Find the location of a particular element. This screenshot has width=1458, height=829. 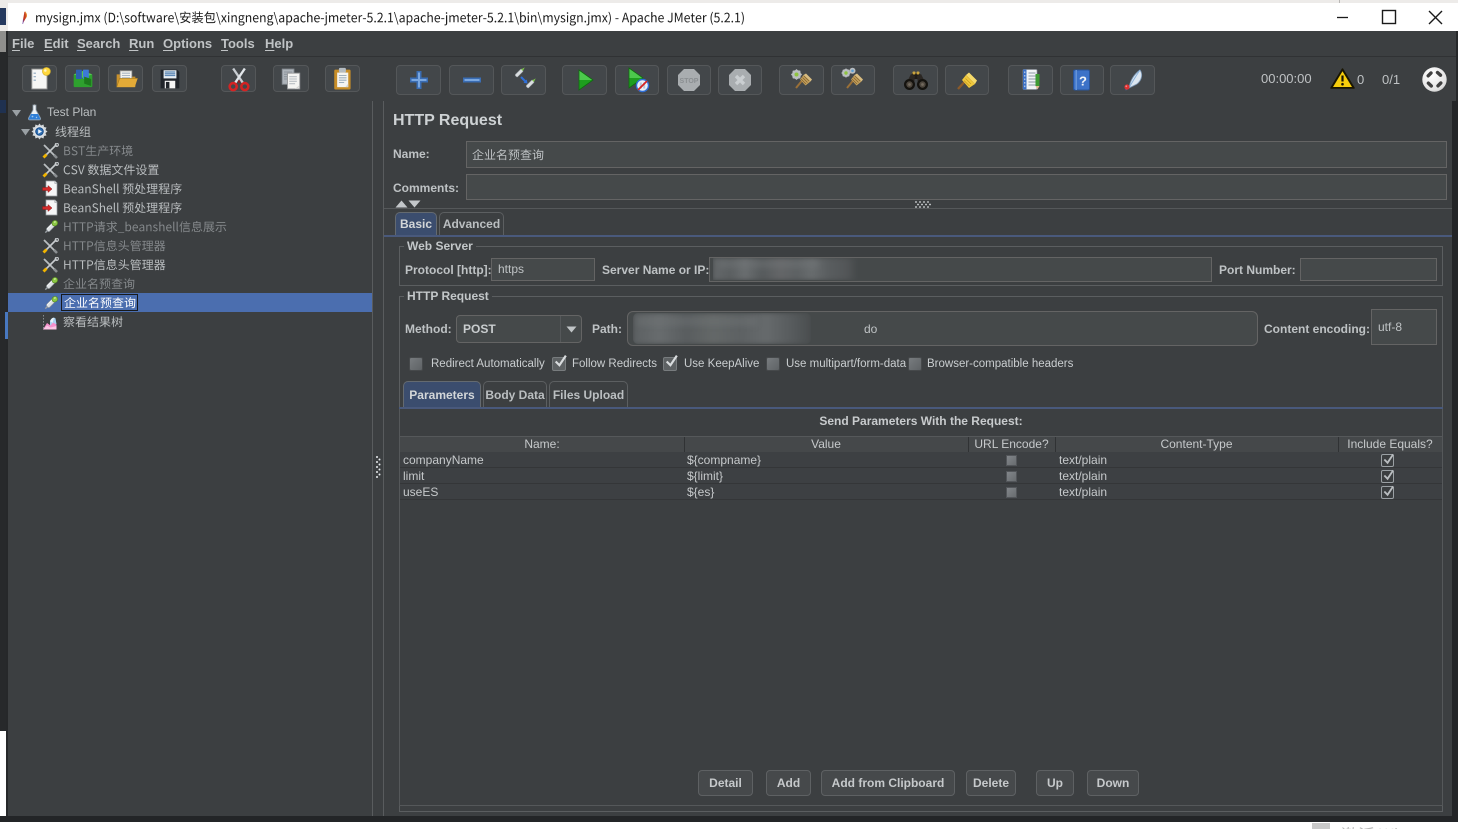

svg-text: STOP is located at coordinates (689, 80).